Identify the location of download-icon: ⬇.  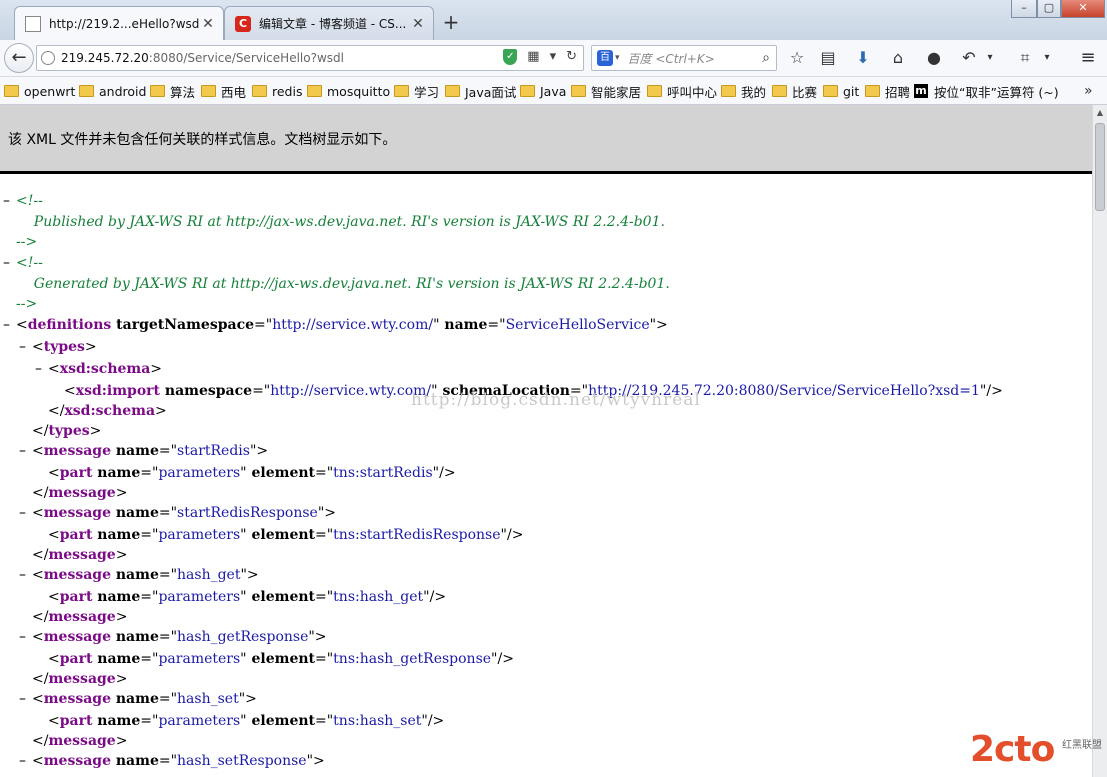
(863, 58).